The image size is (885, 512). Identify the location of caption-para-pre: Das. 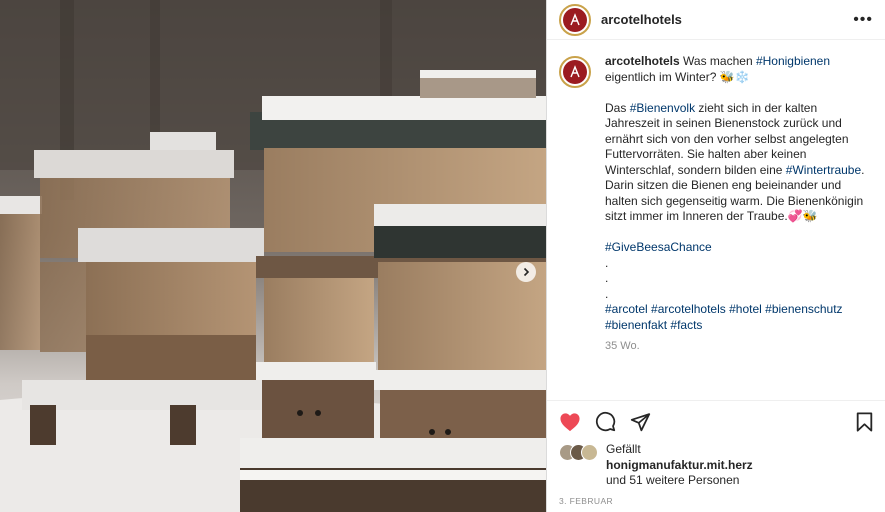
(617, 107).